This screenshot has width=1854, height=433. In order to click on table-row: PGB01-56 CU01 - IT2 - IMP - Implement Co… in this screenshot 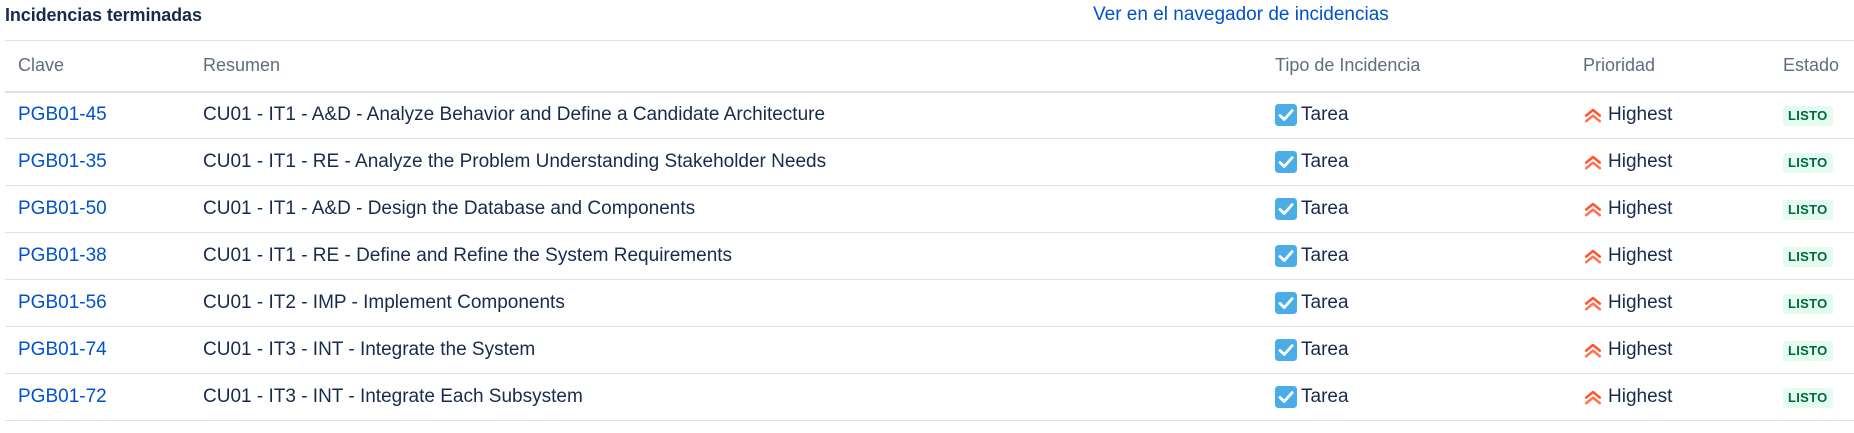, I will do `click(929, 303)`.